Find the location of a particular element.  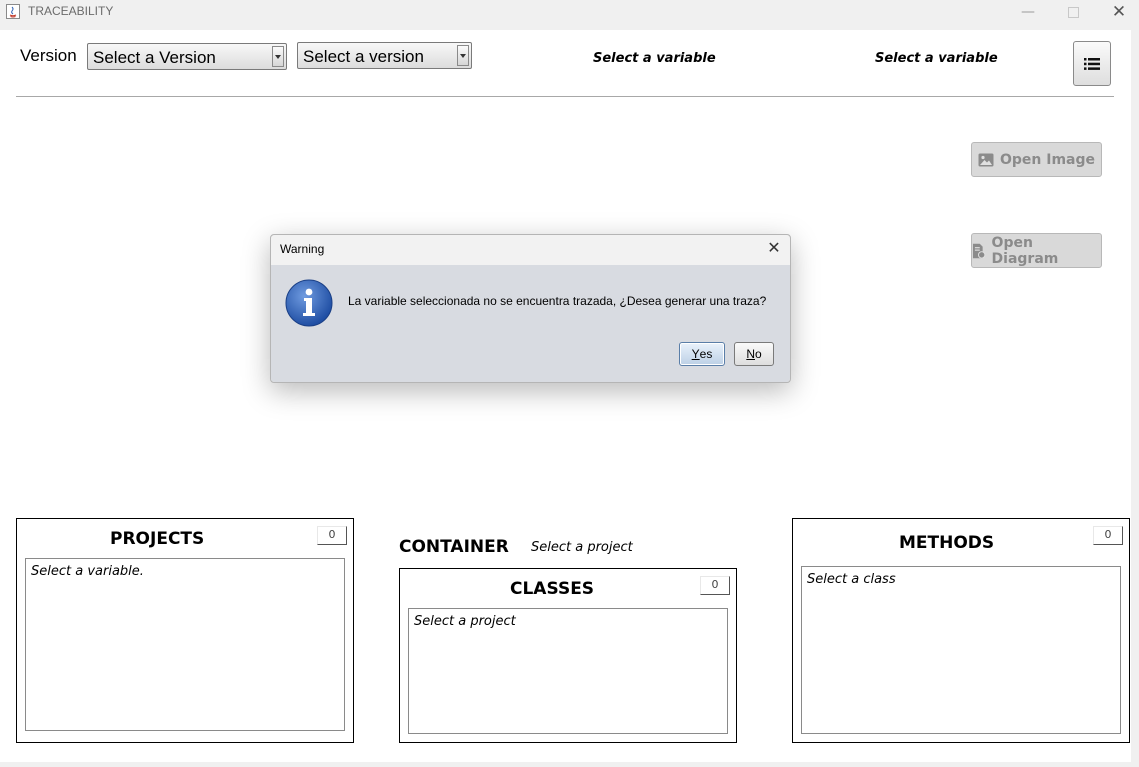

projects-list: Select a variable. is located at coordinates (185, 644).